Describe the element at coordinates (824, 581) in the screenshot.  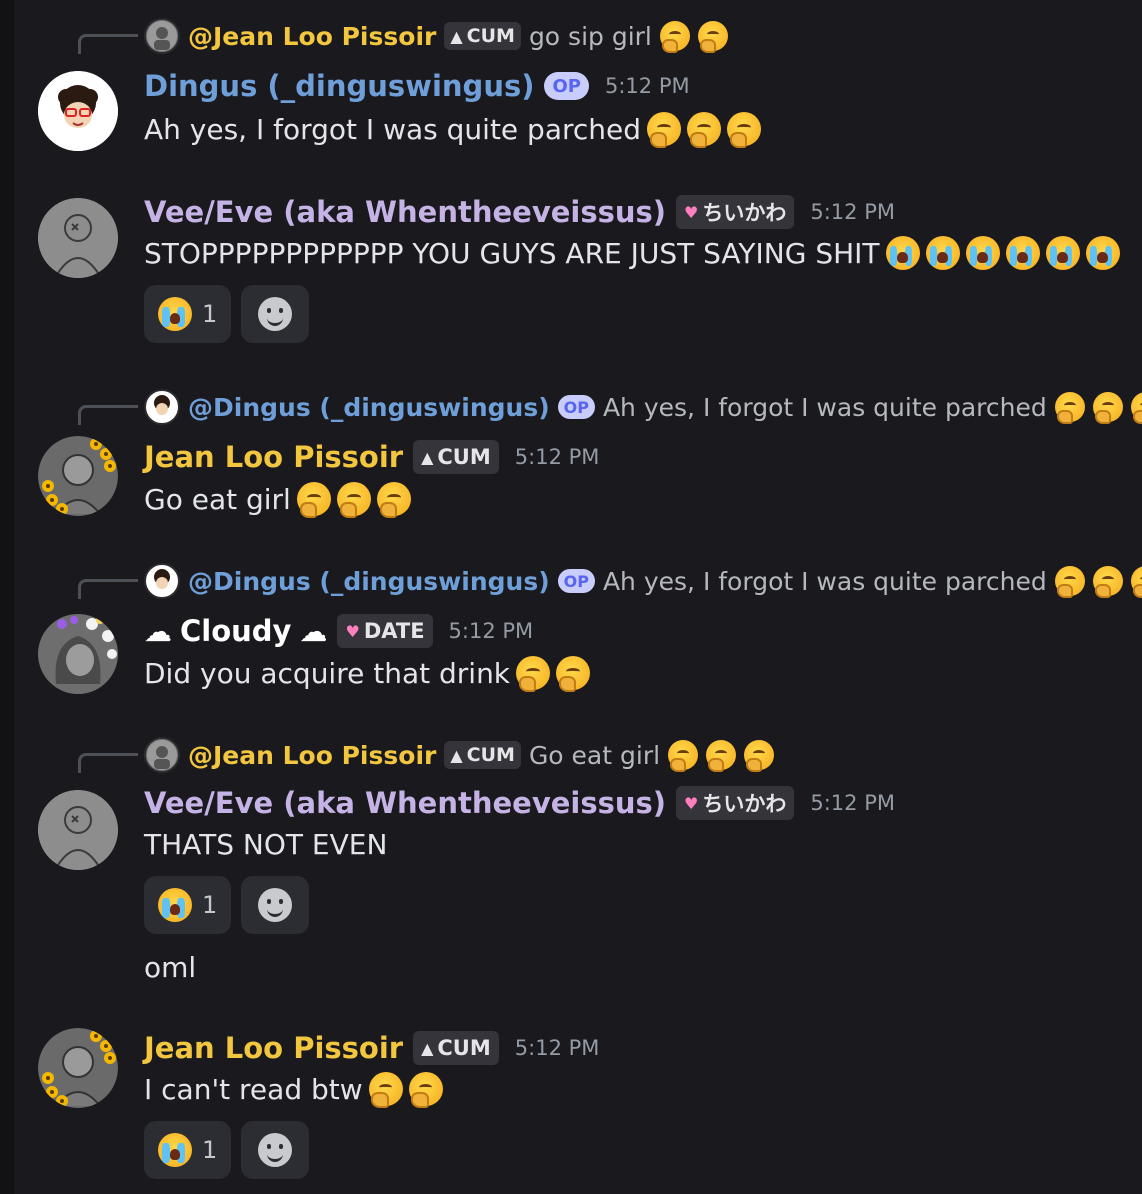
I see `reply-text: Ah yes, I forgot I was quite parched` at that location.